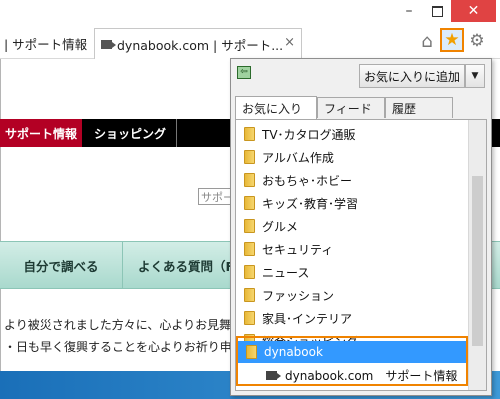 Image resolution: width=500 pixels, height=399 pixels. Describe the element at coordinates (412, 76) in the screenshot. I see `add-to-favorites-button: お気に入りに追加` at that location.